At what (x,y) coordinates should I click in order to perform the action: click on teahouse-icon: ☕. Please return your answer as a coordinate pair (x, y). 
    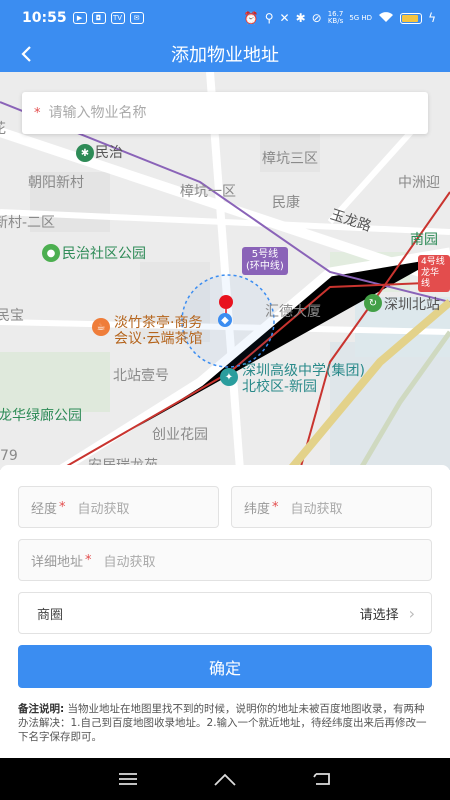
    Looking at the image, I should click on (101, 327).